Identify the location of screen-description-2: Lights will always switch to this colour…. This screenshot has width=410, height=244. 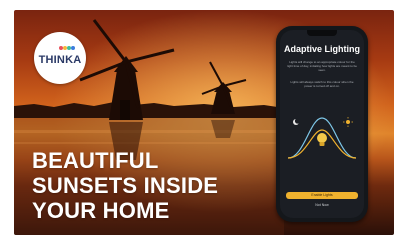
(322, 84).